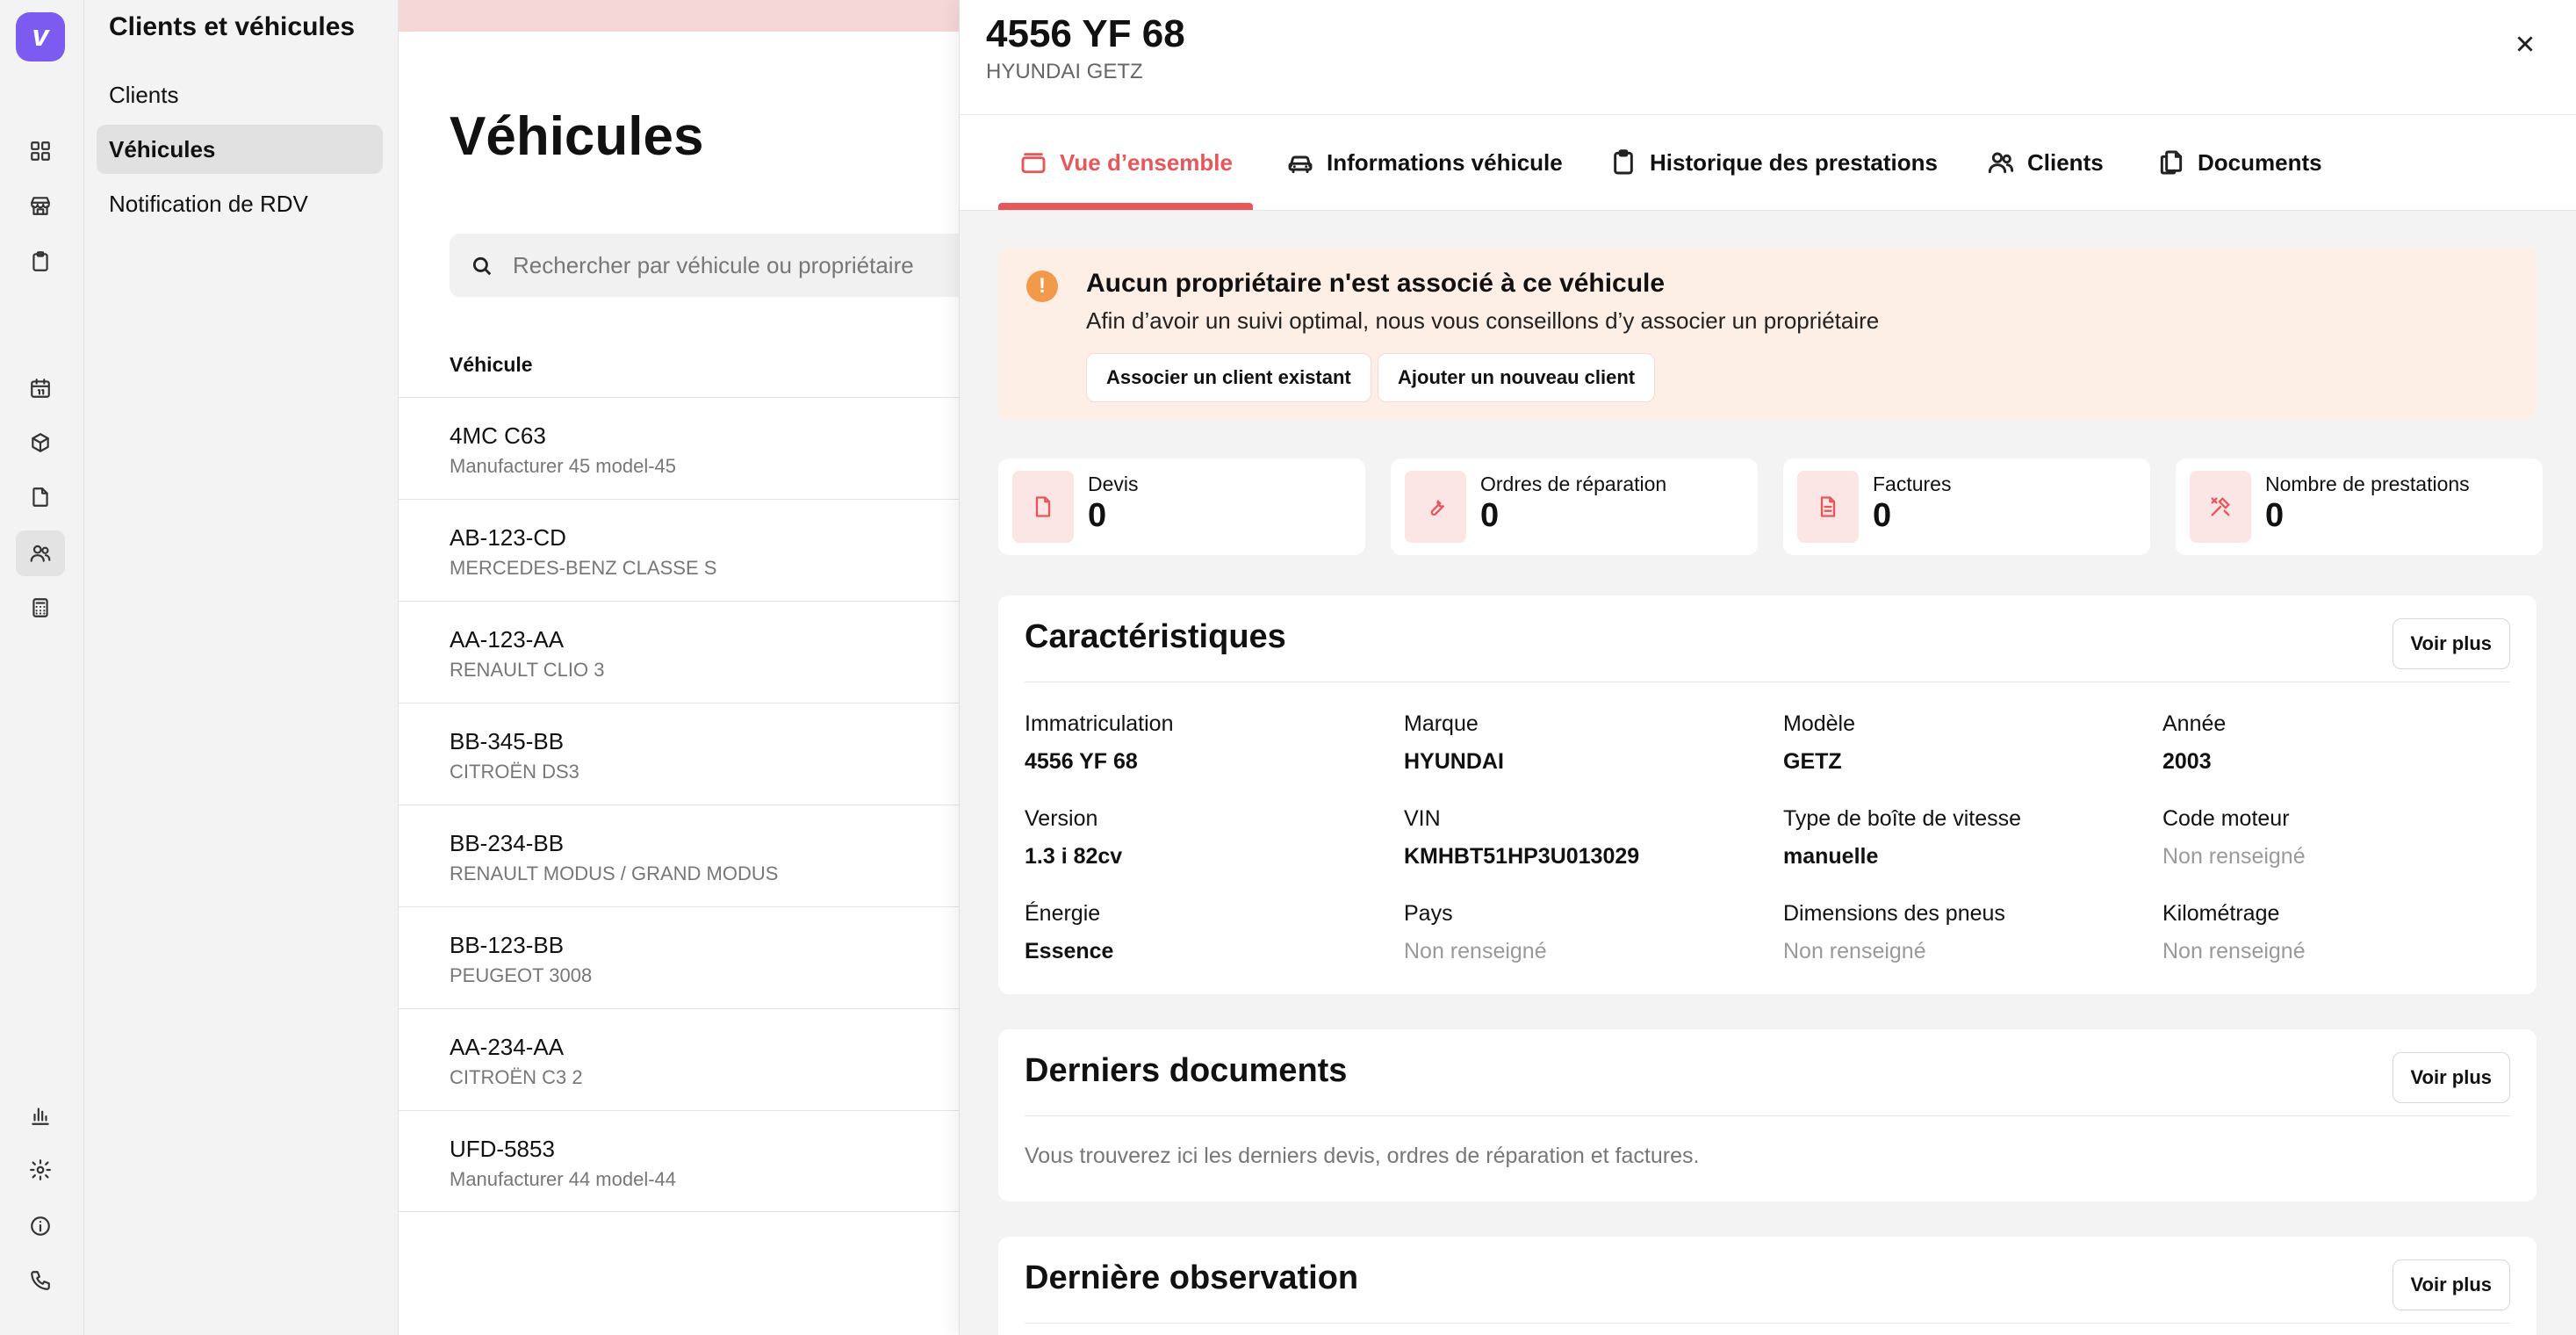 This screenshot has width=2576, height=1335. What do you see at coordinates (680, 957) in the screenshot?
I see `table-row: BB-123-BB PEUGEOT 3008` at bounding box center [680, 957].